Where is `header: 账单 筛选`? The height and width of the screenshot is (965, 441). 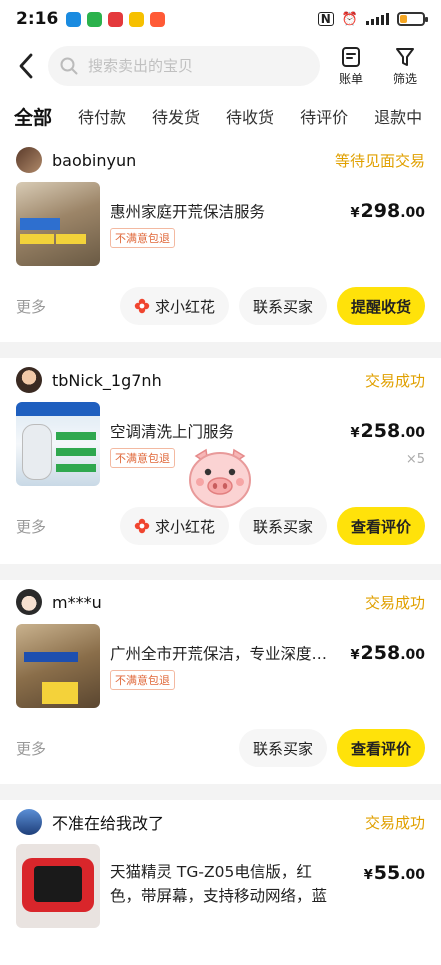
header: 账单 筛选 is located at coordinates (220, 66).